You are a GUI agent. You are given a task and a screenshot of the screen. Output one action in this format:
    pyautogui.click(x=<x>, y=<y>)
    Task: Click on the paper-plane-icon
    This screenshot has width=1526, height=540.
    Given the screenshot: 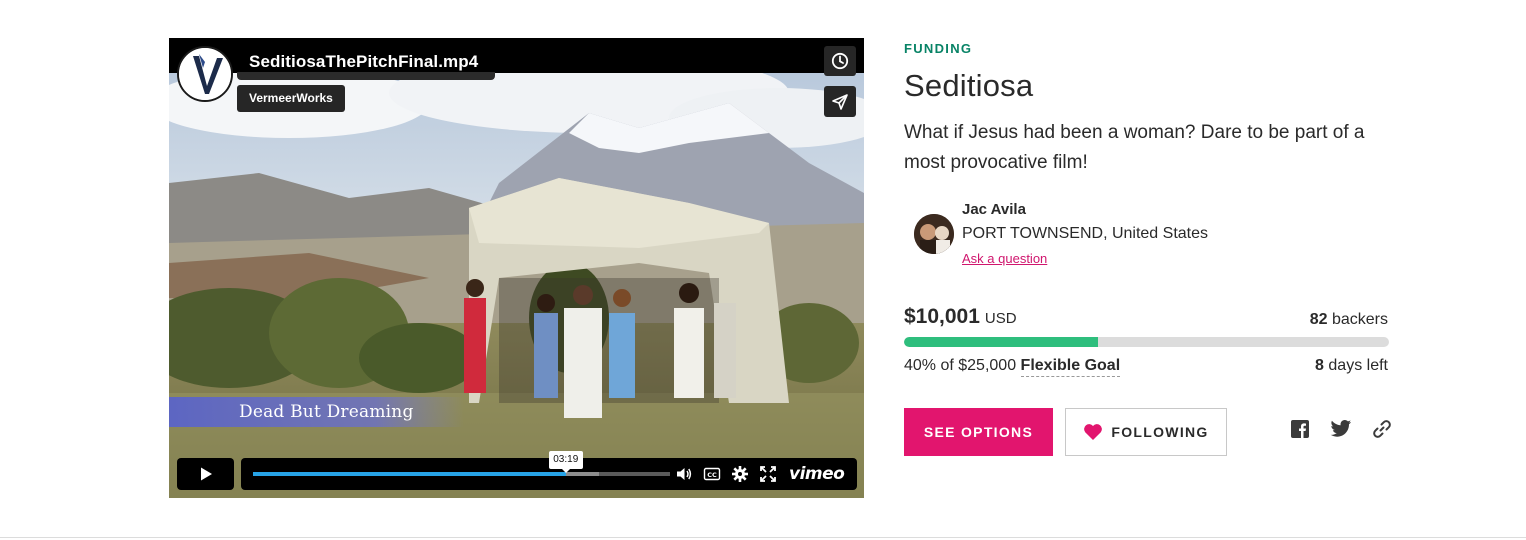 What is the action you would take?
    pyautogui.click(x=840, y=101)
    